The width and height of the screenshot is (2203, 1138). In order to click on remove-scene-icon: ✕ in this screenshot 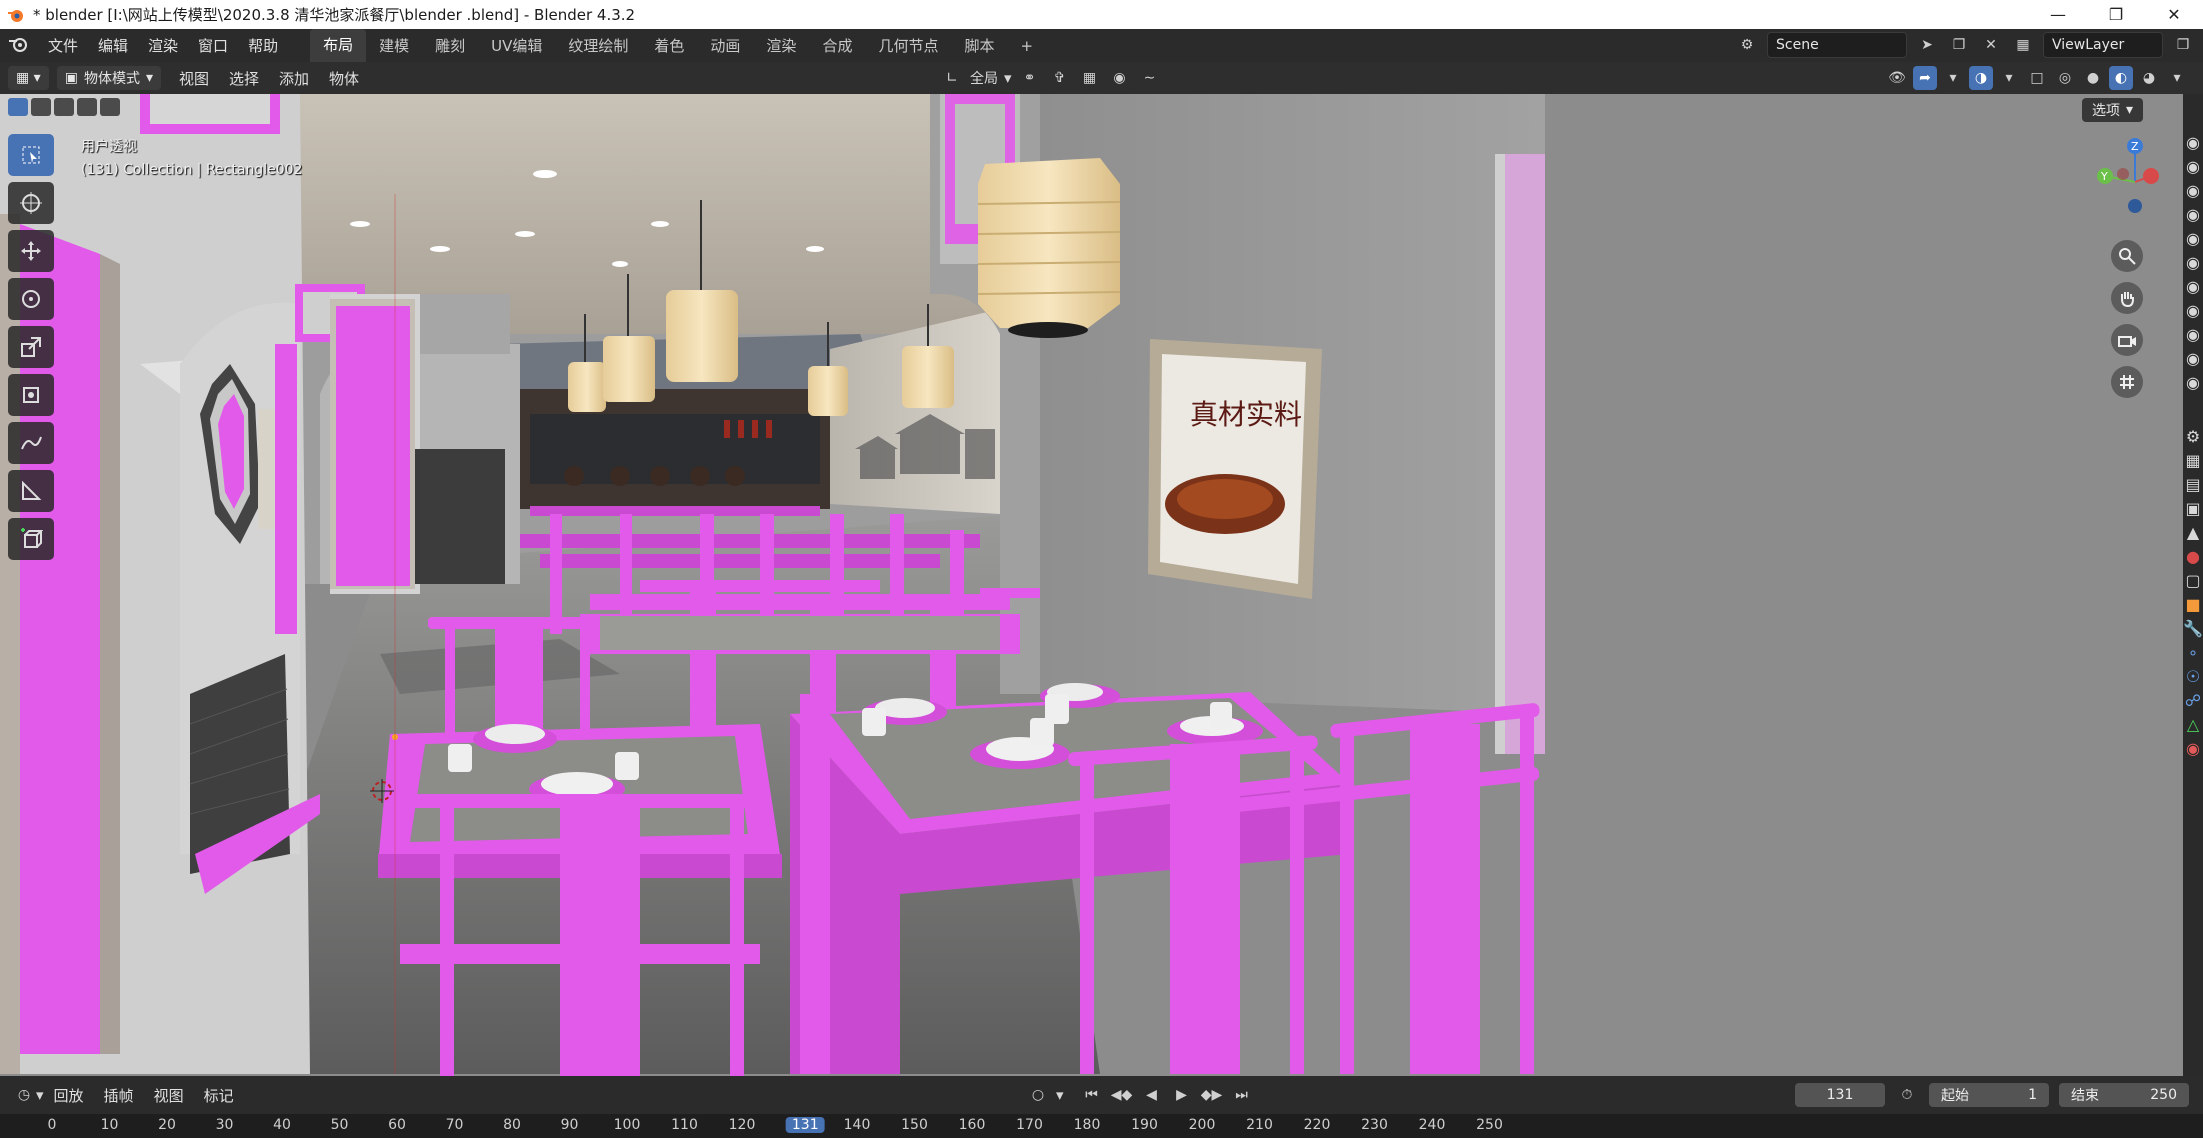, I will do `click(1991, 45)`.